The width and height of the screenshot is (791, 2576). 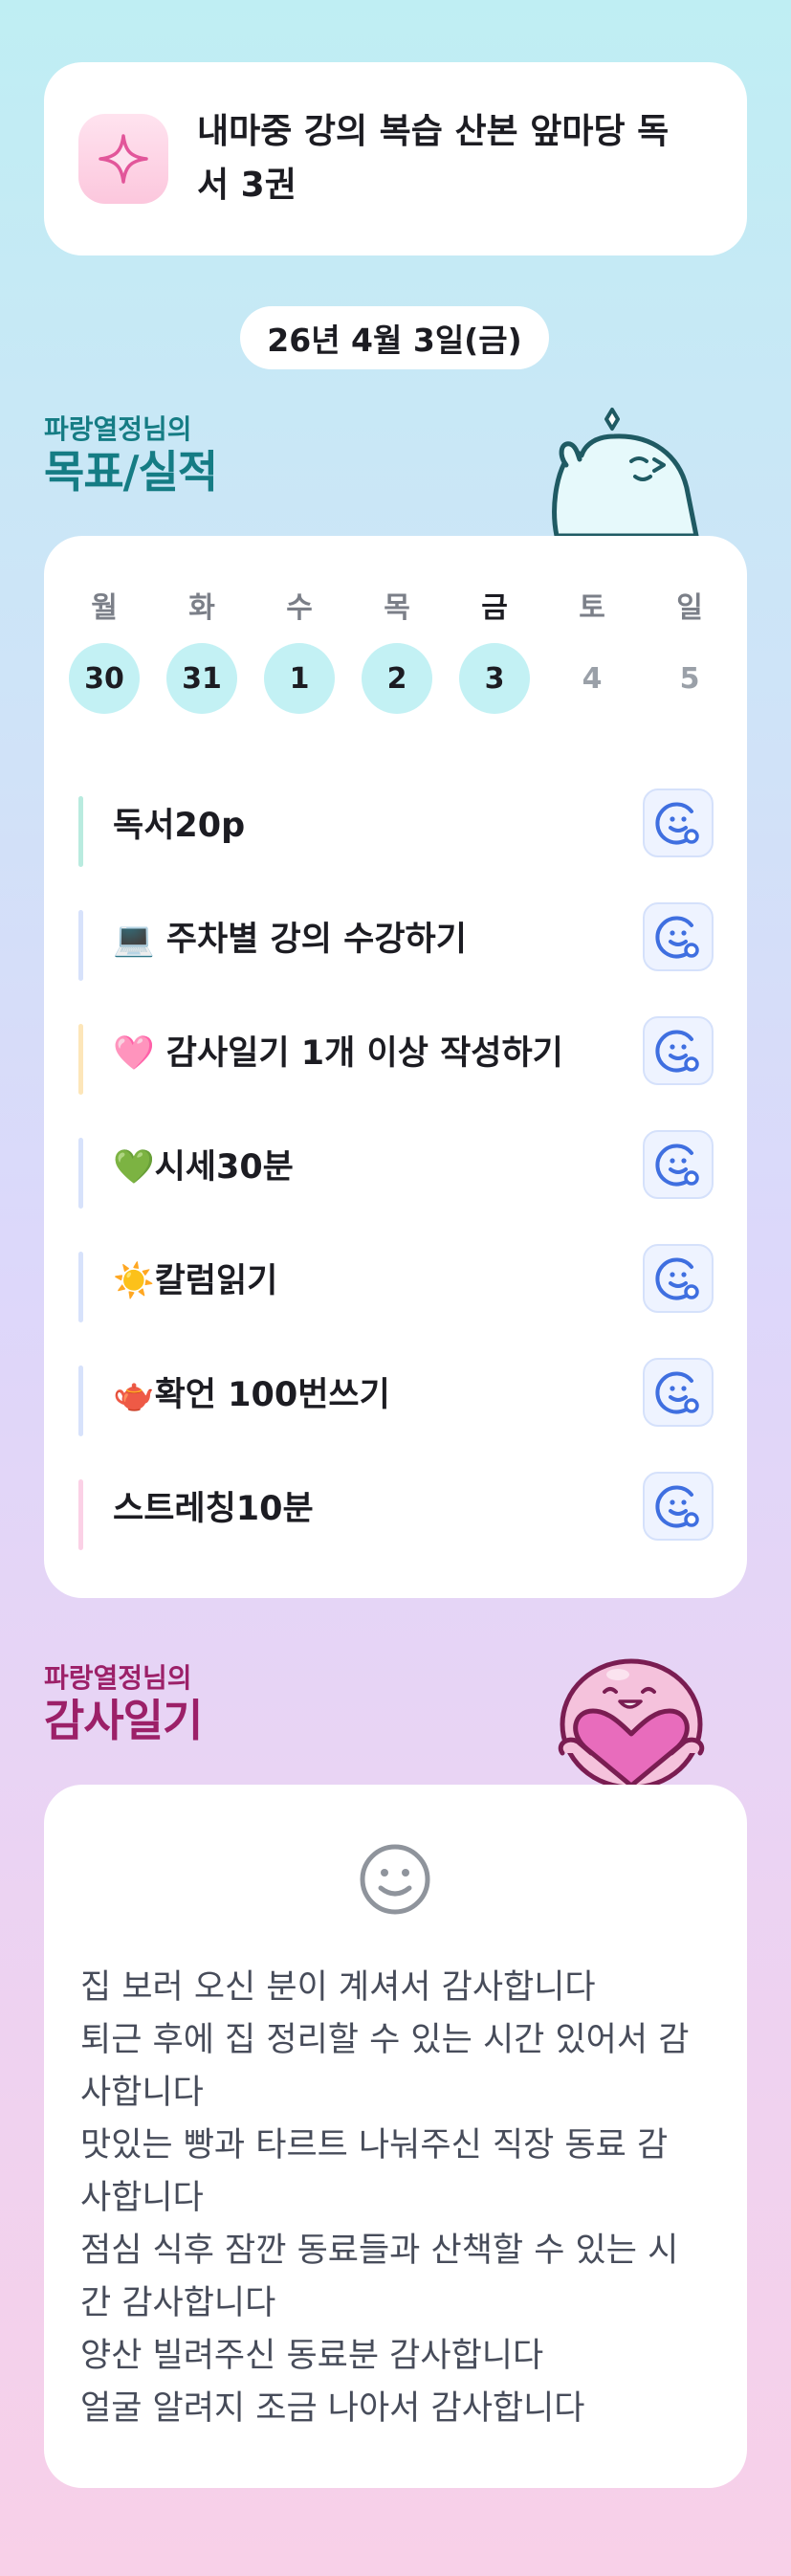 What do you see at coordinates (123, 1720) in the screenshot?
I see `gratitude-section-title: 감사일기` at bounding box center [123, 1720].